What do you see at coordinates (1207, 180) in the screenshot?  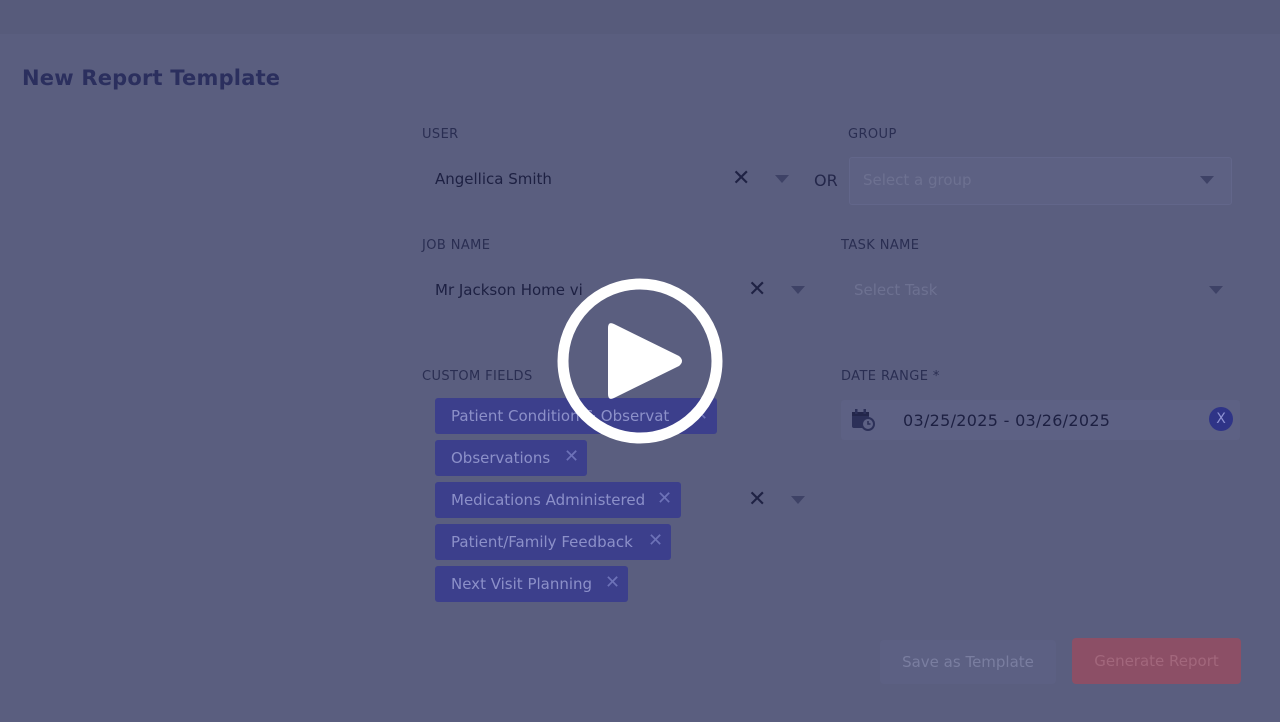 I see `group-chevron-down-icon` at bounding box center [1207, 180].